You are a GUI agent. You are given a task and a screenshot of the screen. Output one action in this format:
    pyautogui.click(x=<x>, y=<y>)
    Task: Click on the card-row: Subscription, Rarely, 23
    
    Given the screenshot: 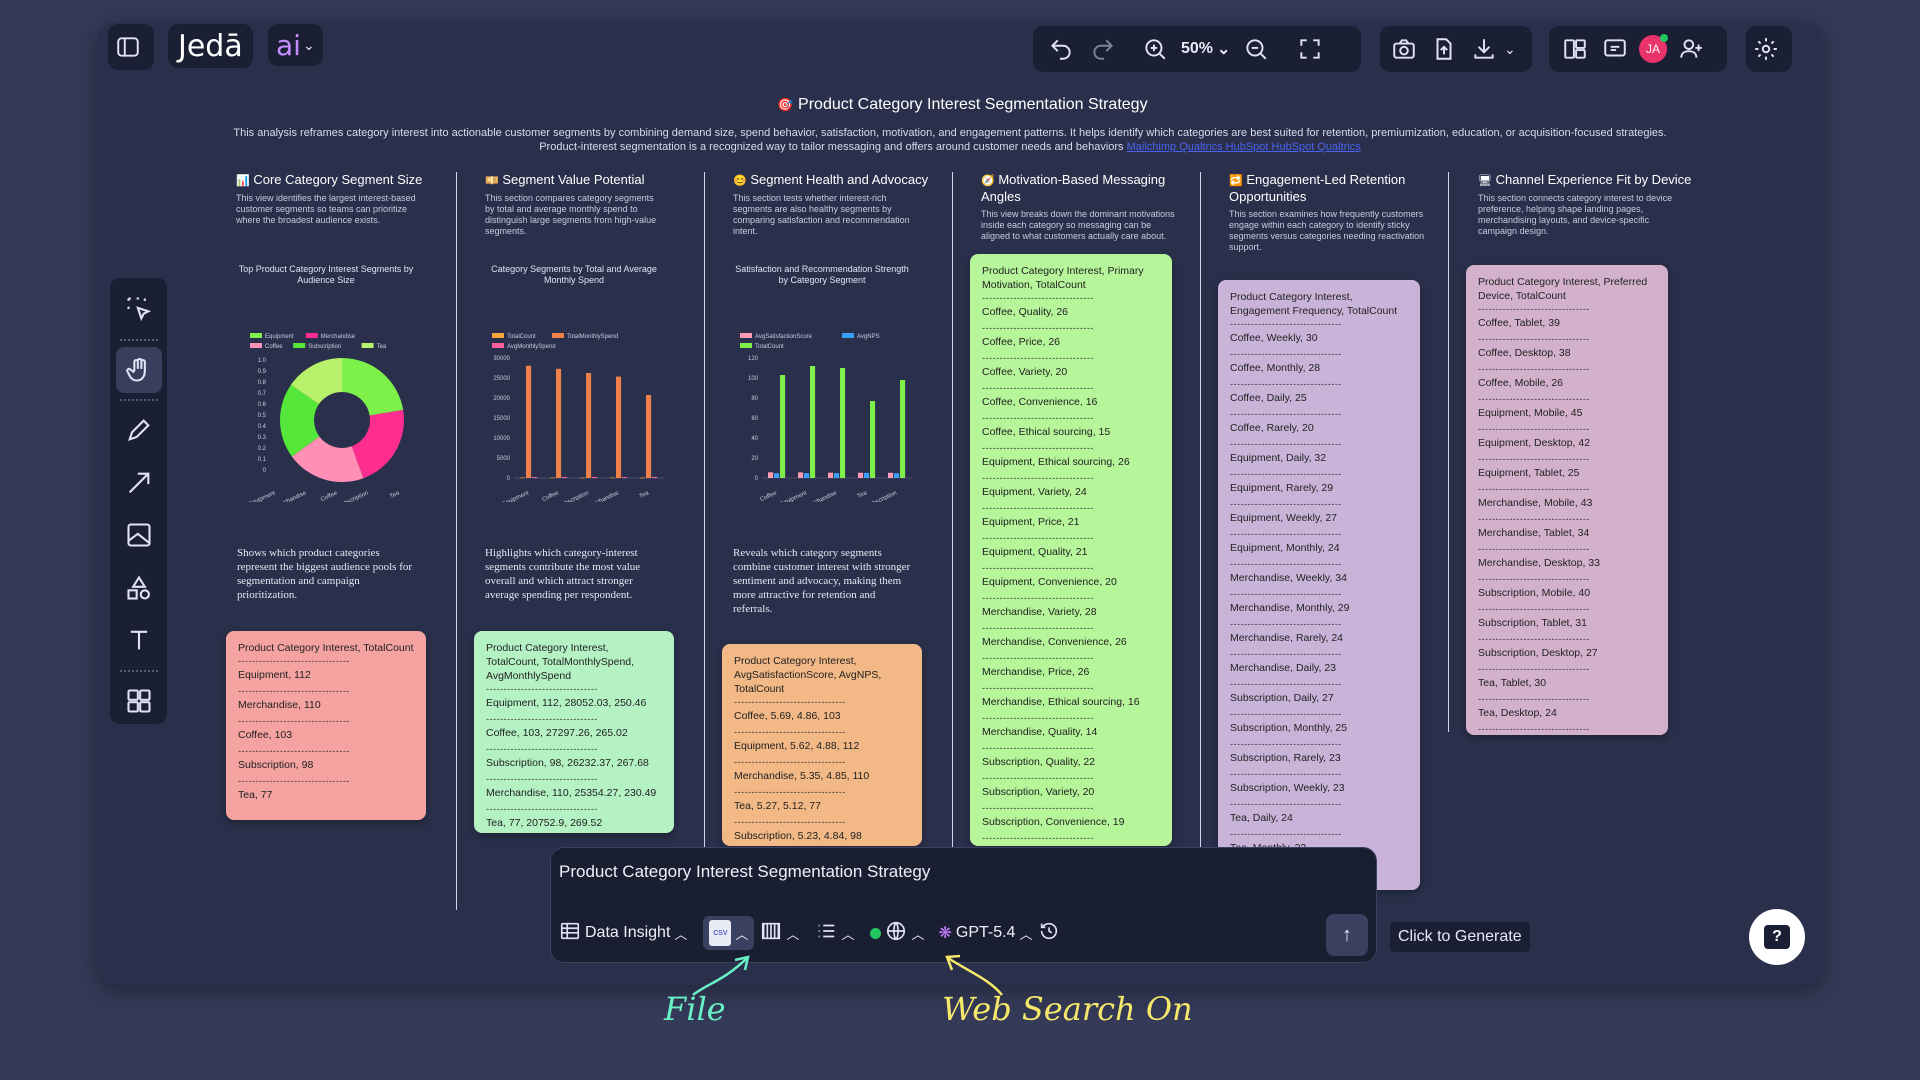 What is the action you would take?
    pyautogui.click(x=1285, y=758)
    